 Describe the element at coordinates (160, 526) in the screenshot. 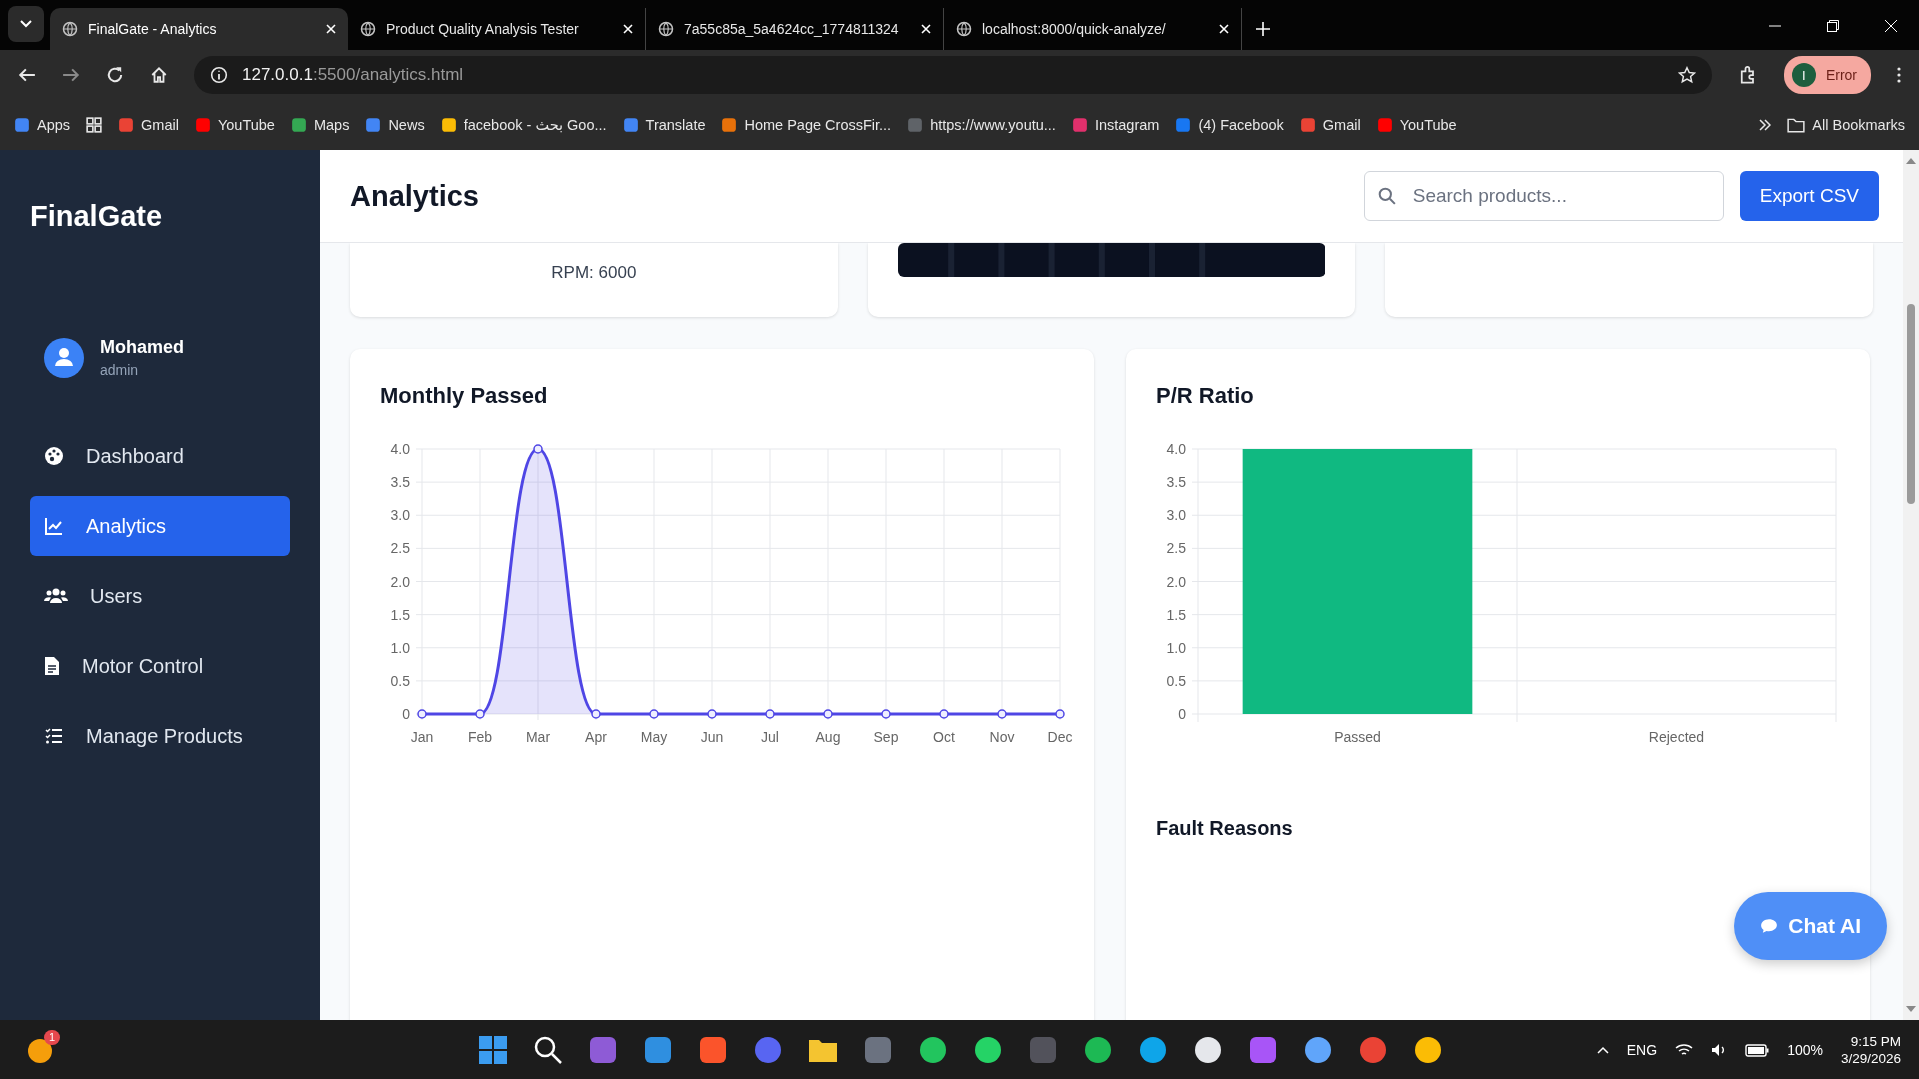

I see `nav-item: Analytics` at that location.